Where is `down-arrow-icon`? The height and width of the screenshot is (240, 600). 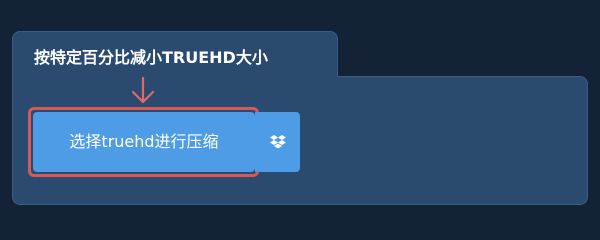
down-arrow-icon is located at coordinates (143, 90).